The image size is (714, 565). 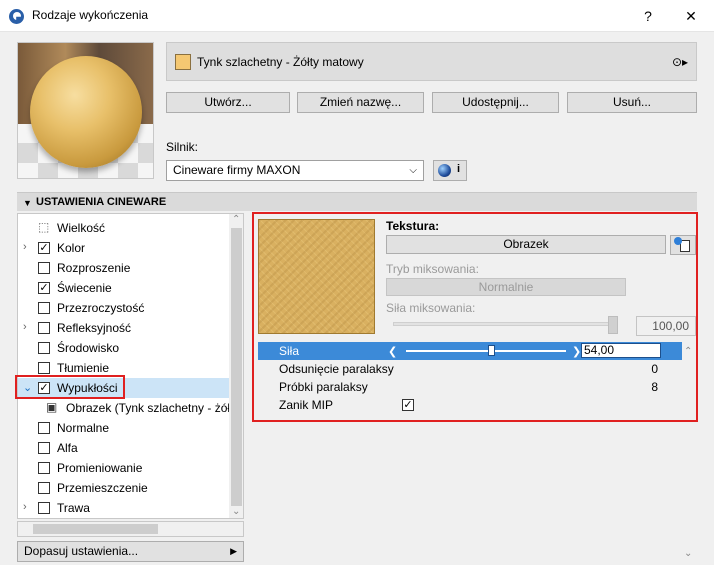 What do you see at coordinates (27, 203) in the screenshot?
I see `collapse-triangle-icon: ▼` at bounding box center [27, 203].